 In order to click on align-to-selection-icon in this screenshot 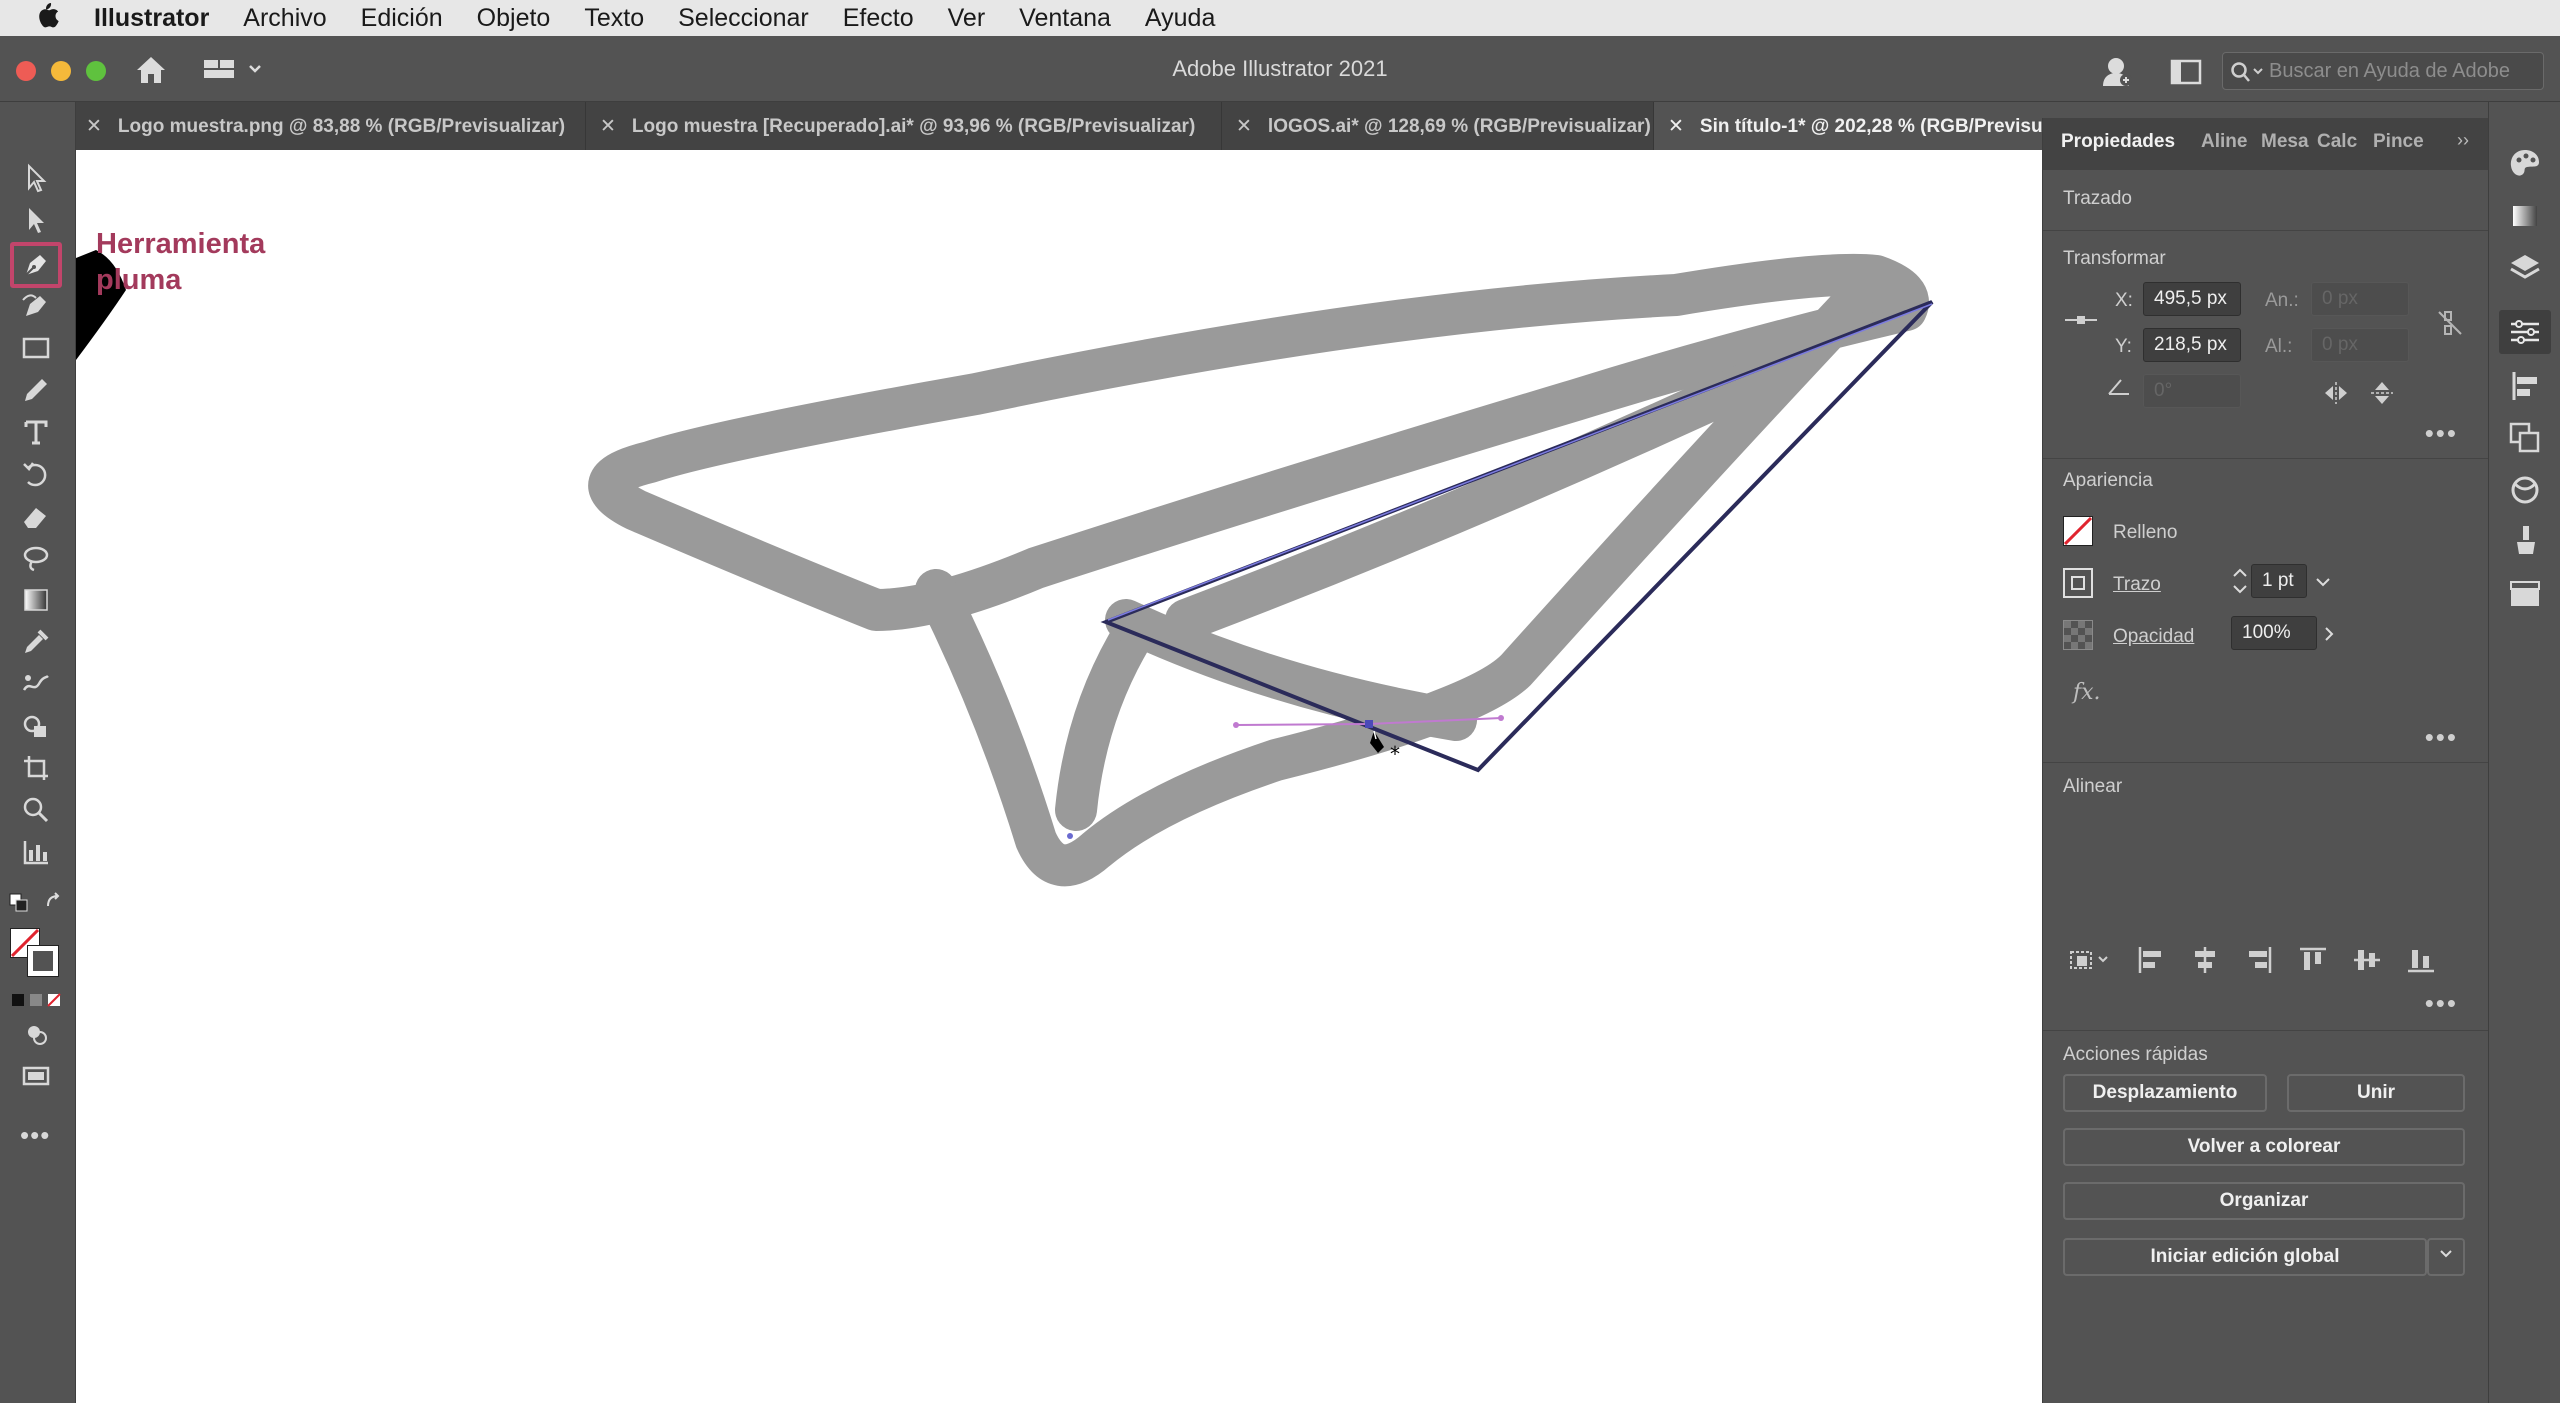, I will do `click(2090, 960)`.